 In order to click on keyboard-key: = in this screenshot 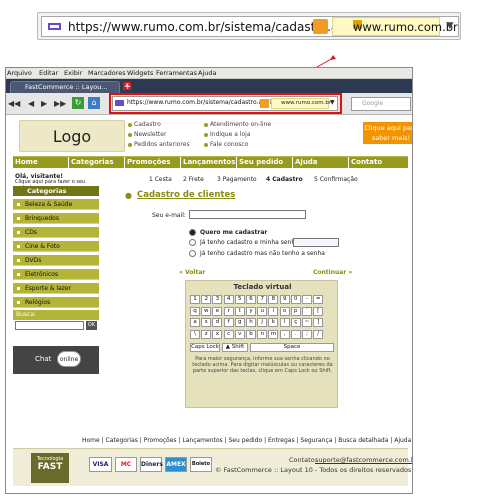, I will do `click(318, 299)`.